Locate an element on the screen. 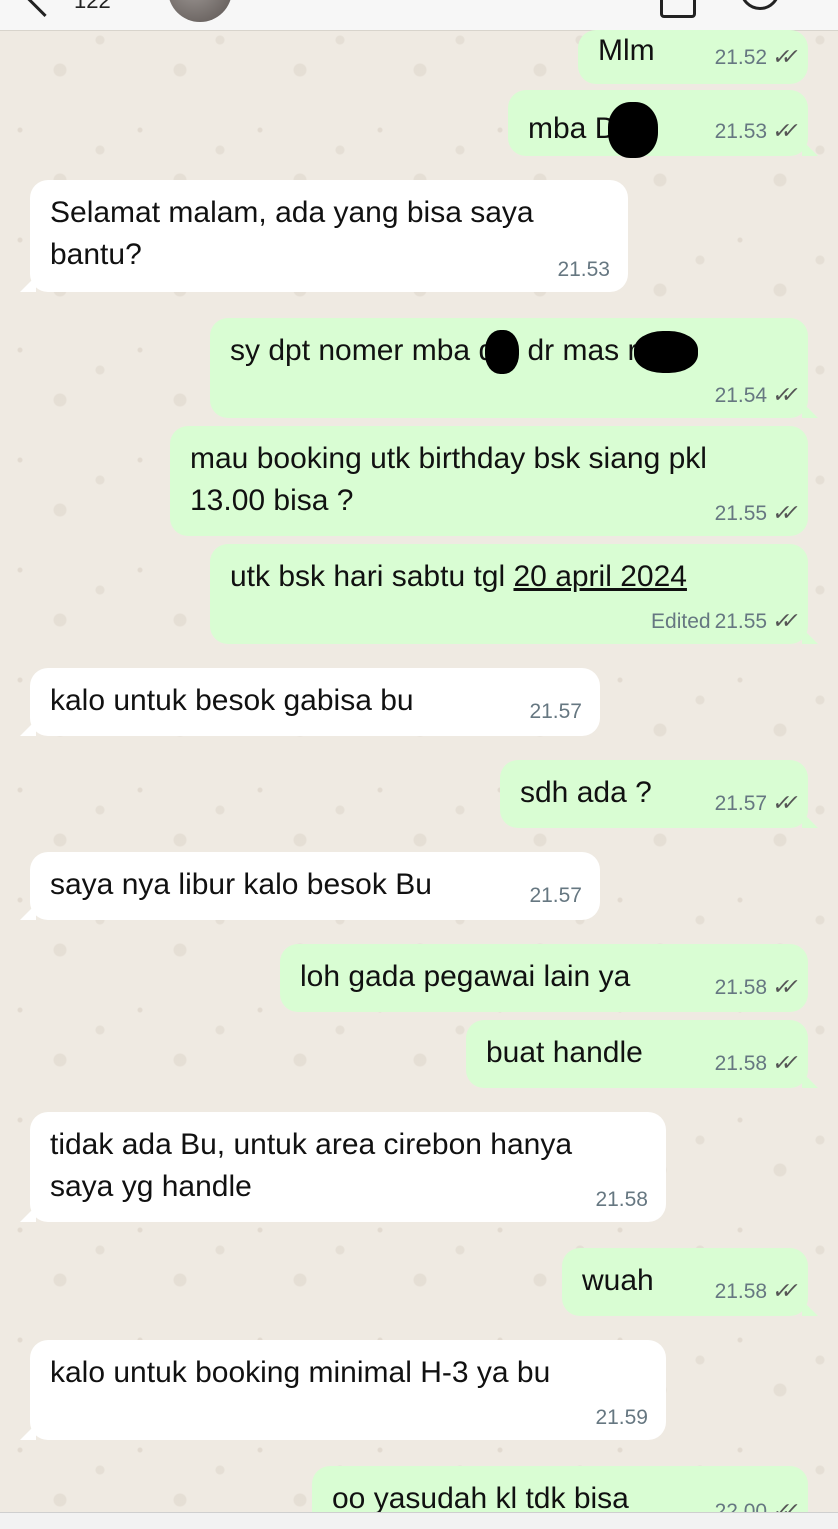  message-text: mba D is located at coordinates (572, 128).